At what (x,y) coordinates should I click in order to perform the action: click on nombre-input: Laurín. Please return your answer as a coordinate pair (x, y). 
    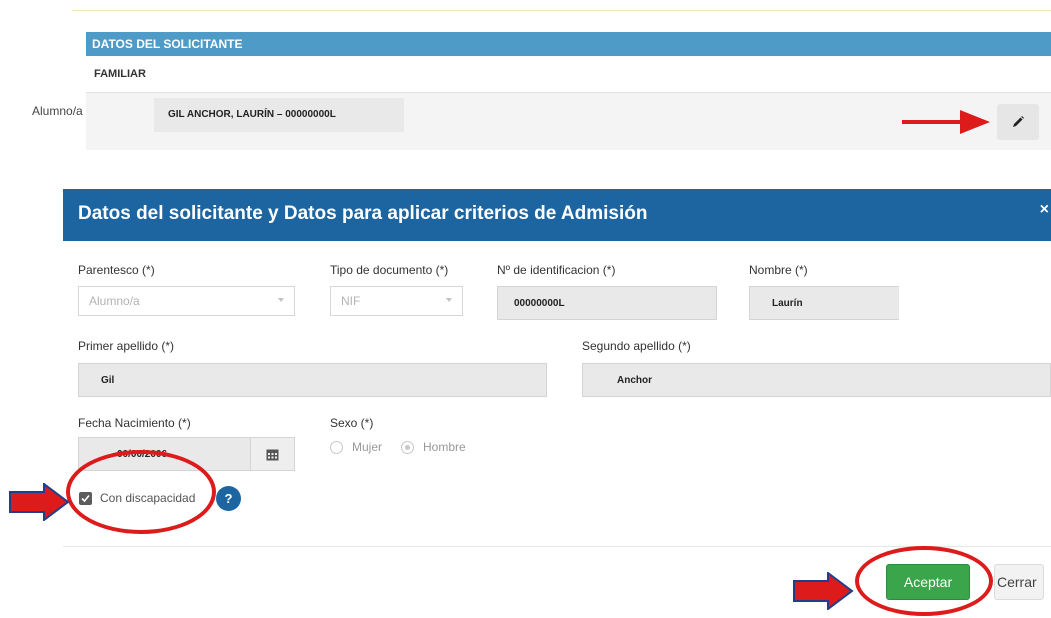
    Looking at the image, I should click on (900, 303).